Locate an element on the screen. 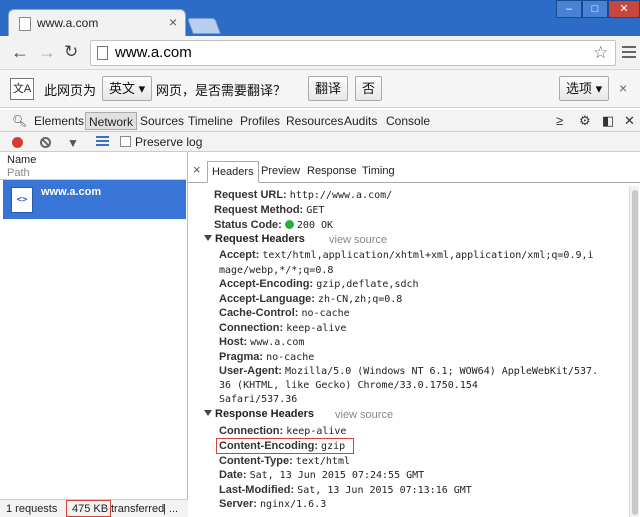 The width and height of the screenshot is (640, 517). tab-close-icon: × is located at coordinates (173, 22).